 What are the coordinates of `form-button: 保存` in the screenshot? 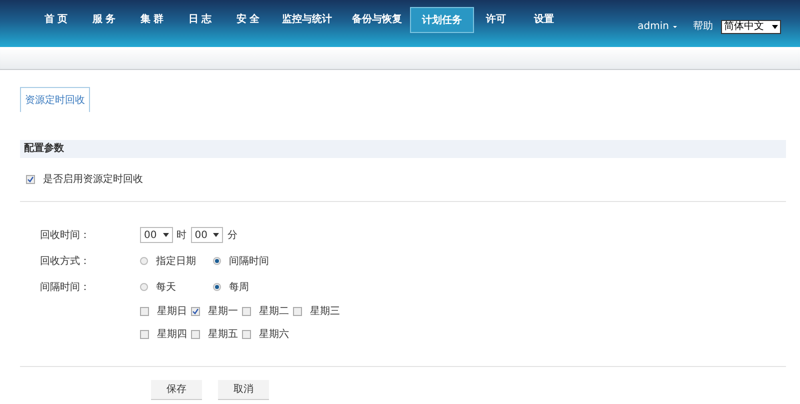 It's located at (176, 390).